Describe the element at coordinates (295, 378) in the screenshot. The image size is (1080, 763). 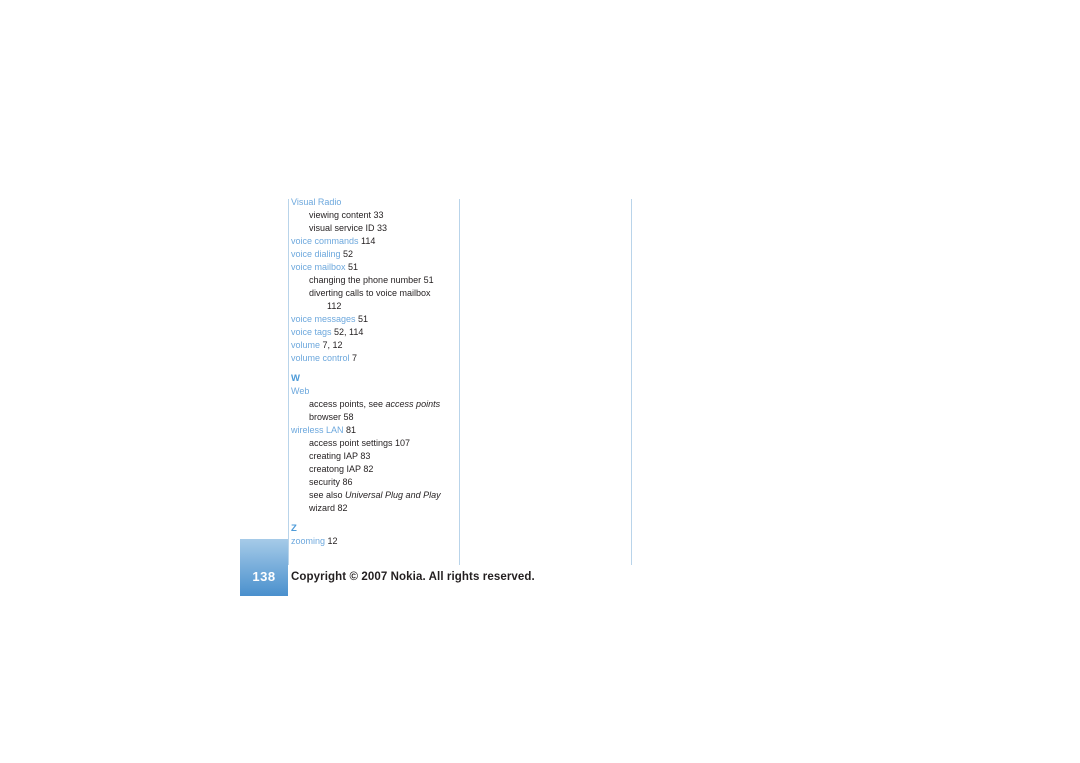
I see `index-letter-heading: W` at that location.